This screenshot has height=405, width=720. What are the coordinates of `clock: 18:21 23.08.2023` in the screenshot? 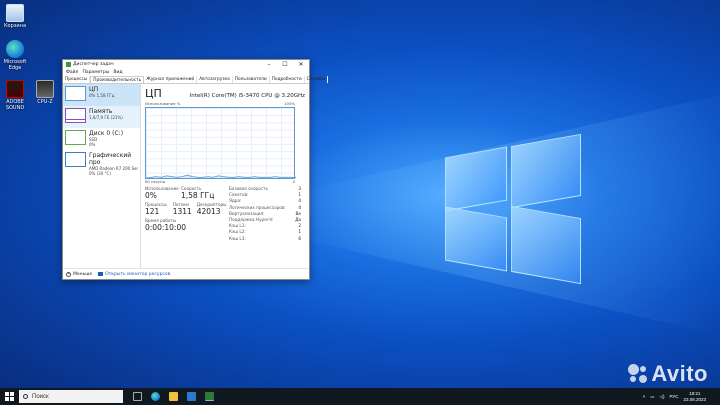 It's located at (694, 397).